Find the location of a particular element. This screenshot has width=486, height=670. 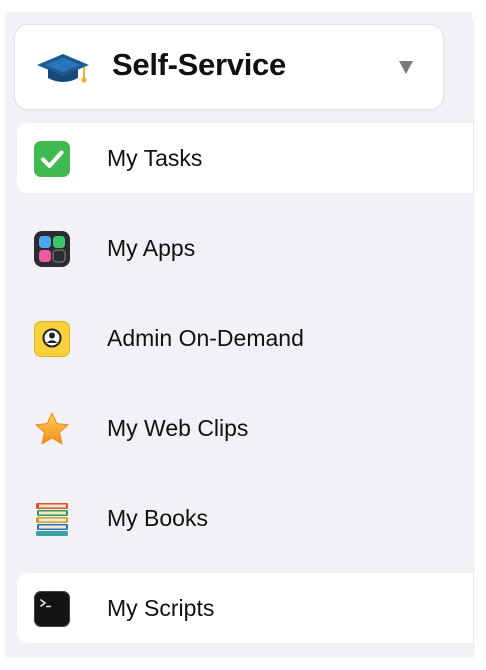

nav-item-my-books: My Books is located at coordinates (245, 518).